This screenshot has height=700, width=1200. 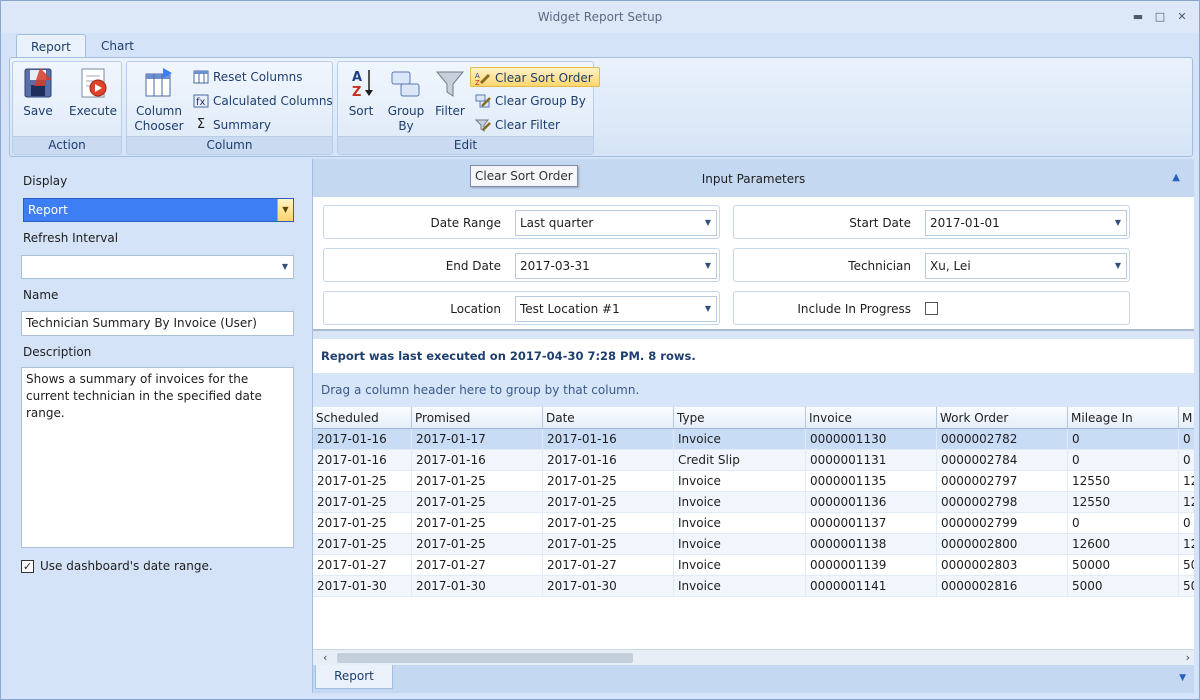 I want to click on clear-sort-order-tooltip: Clear Sort Order, so click(x=524, y=176).